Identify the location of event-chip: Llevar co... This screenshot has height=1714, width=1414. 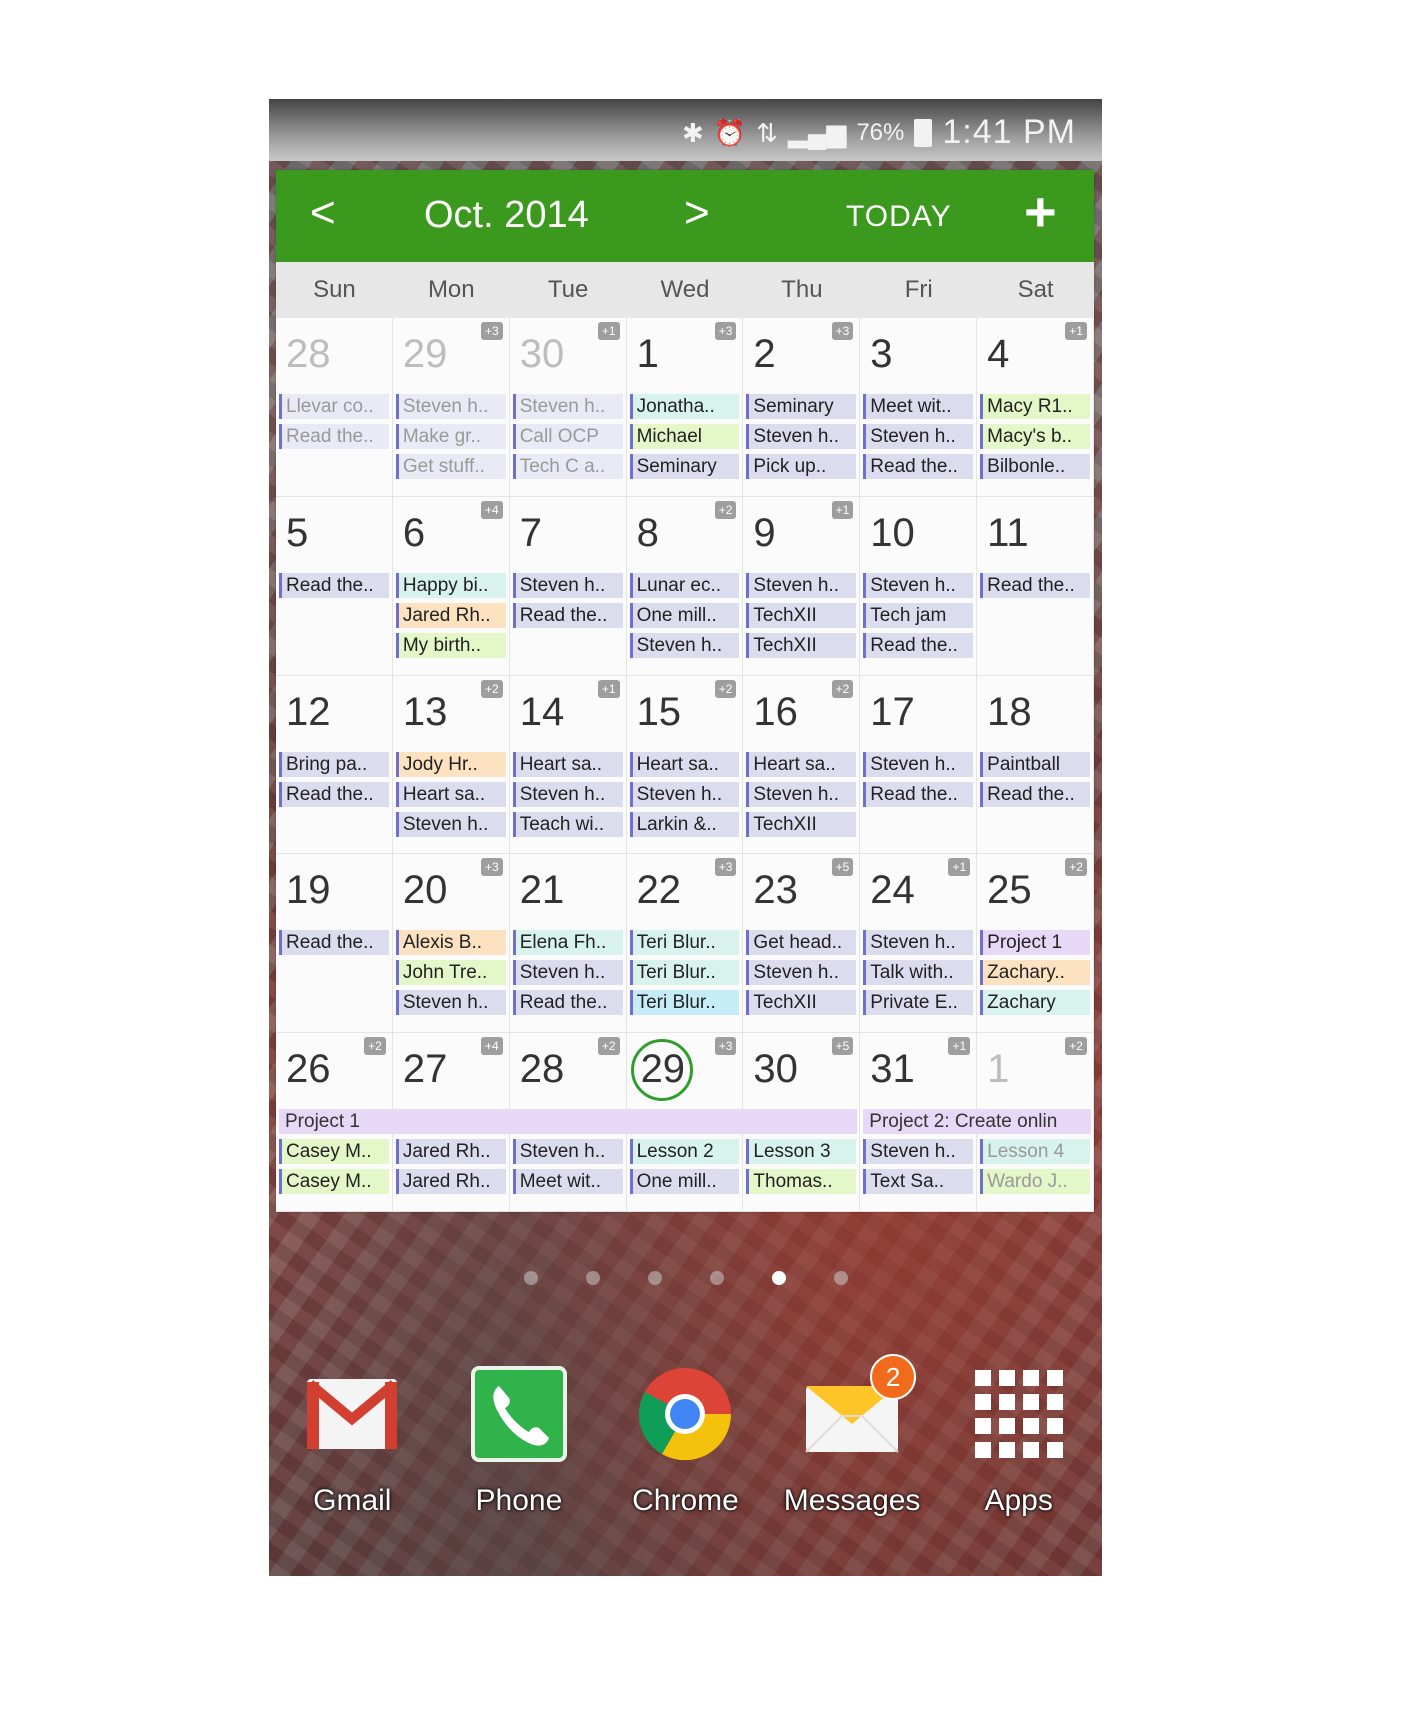
(334, 406).